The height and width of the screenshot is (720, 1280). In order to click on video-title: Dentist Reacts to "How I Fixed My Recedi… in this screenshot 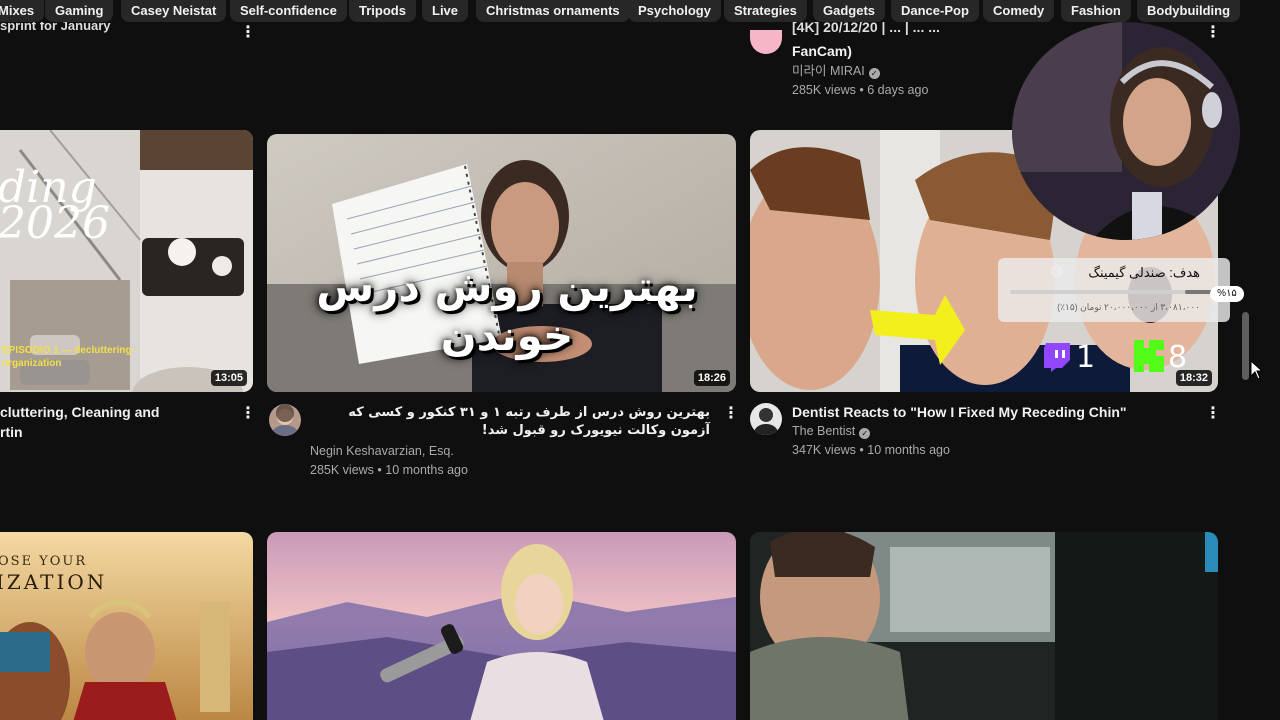, I will do `click(959, 412)`.